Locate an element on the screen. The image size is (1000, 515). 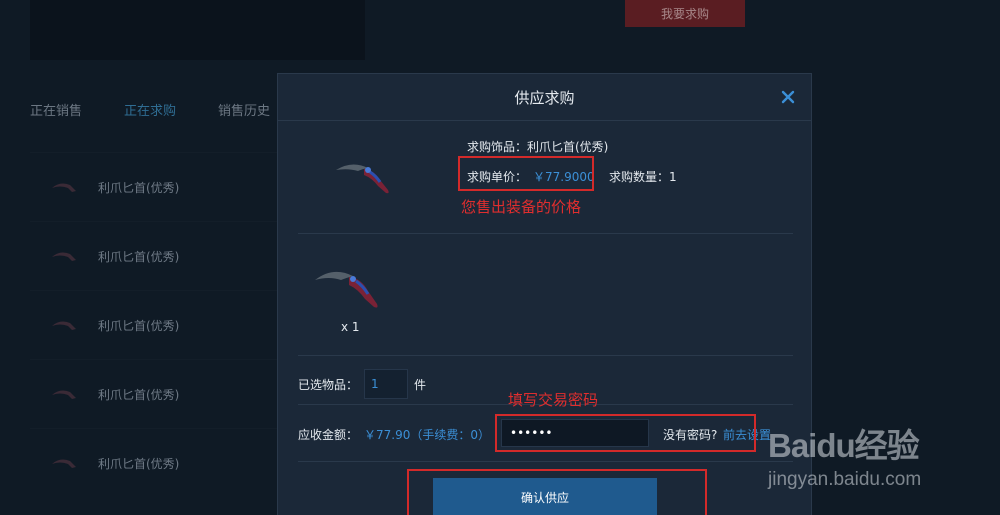
annotation-password-box is located at coordinates (625, 433).